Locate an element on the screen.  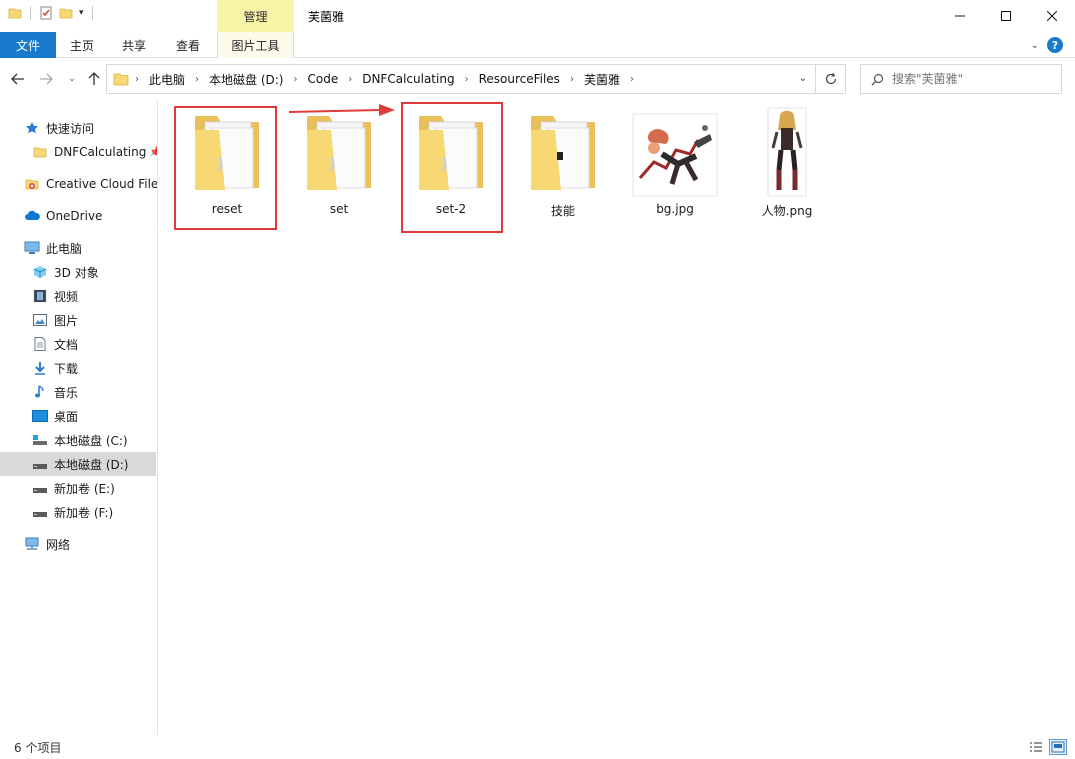
sidebar-item-label: 图片 is located at coordinates (66, 320).